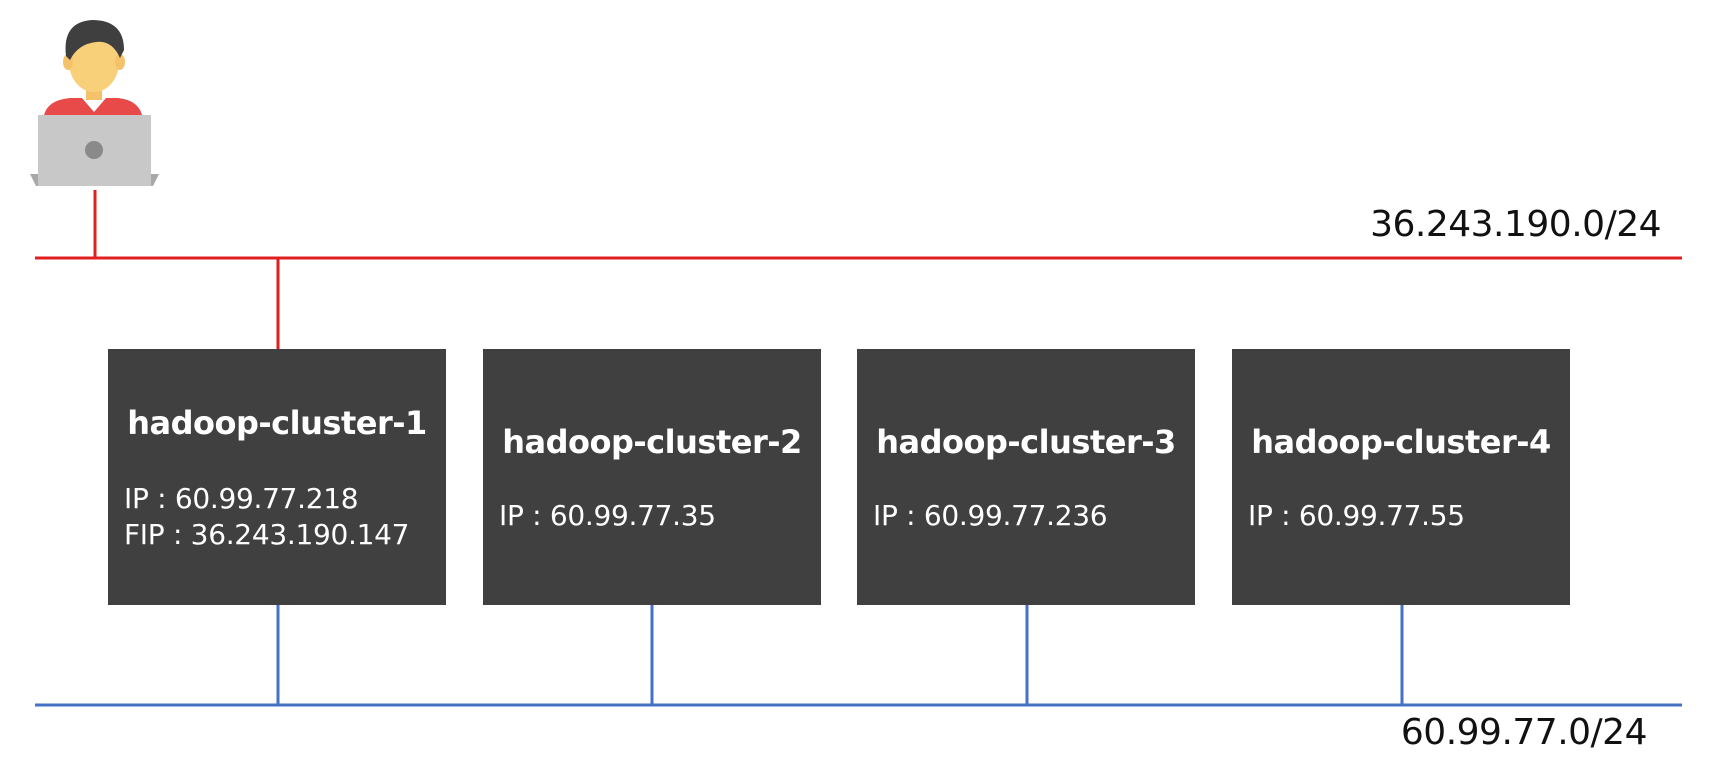 This screenshot has width=1713, height=779. What do you see at coordinates (94, 103) in the screenshot?
I see `user-with-laptop-icon` at bounding box center [94, 103].